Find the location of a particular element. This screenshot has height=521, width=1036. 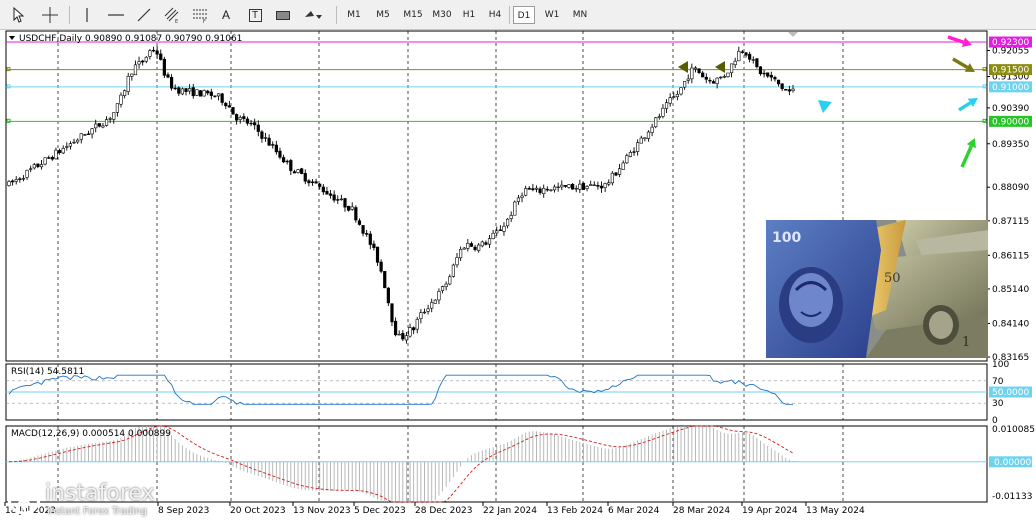

timeframe-w1: W1 is located at coordinates (552, 15).